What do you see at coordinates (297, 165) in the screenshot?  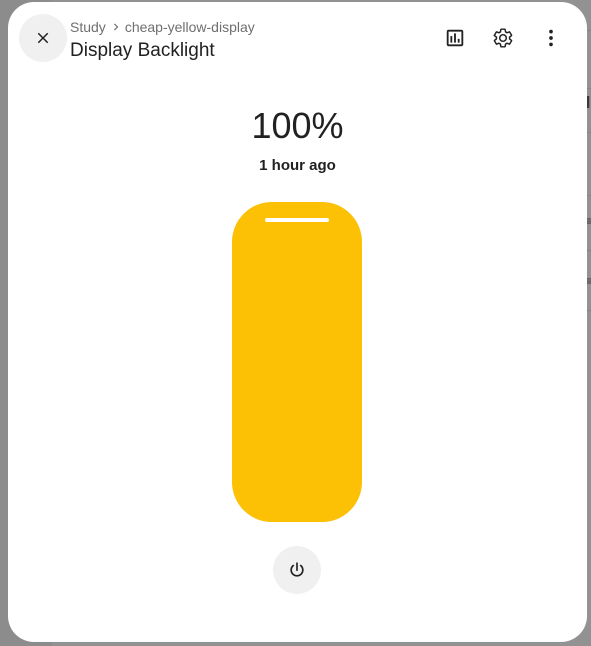 I see `last-changed-time: 1 hour ago` at bounding box center [297, 165].